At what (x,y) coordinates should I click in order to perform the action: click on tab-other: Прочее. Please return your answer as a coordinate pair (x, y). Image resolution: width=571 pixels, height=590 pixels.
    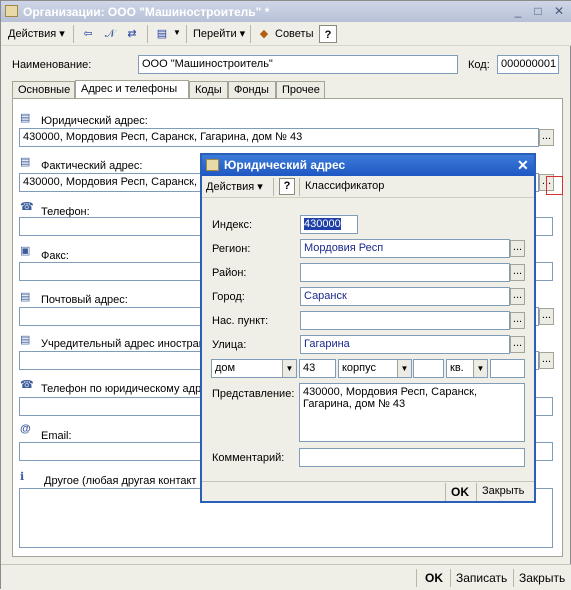
    Looking at the image, I should click on (300, 90).